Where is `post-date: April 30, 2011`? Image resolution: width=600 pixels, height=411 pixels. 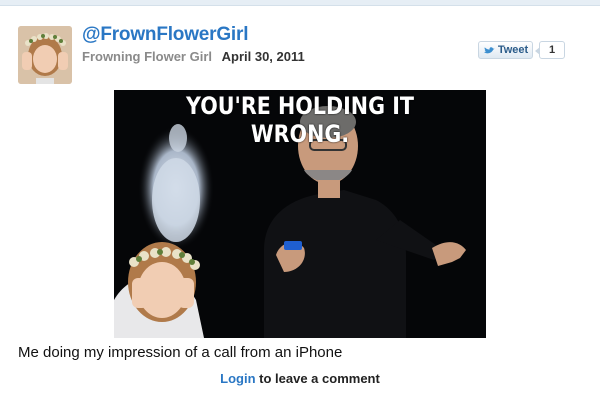 post-date: April 30, 2011 is located at coordinates (263, 56).